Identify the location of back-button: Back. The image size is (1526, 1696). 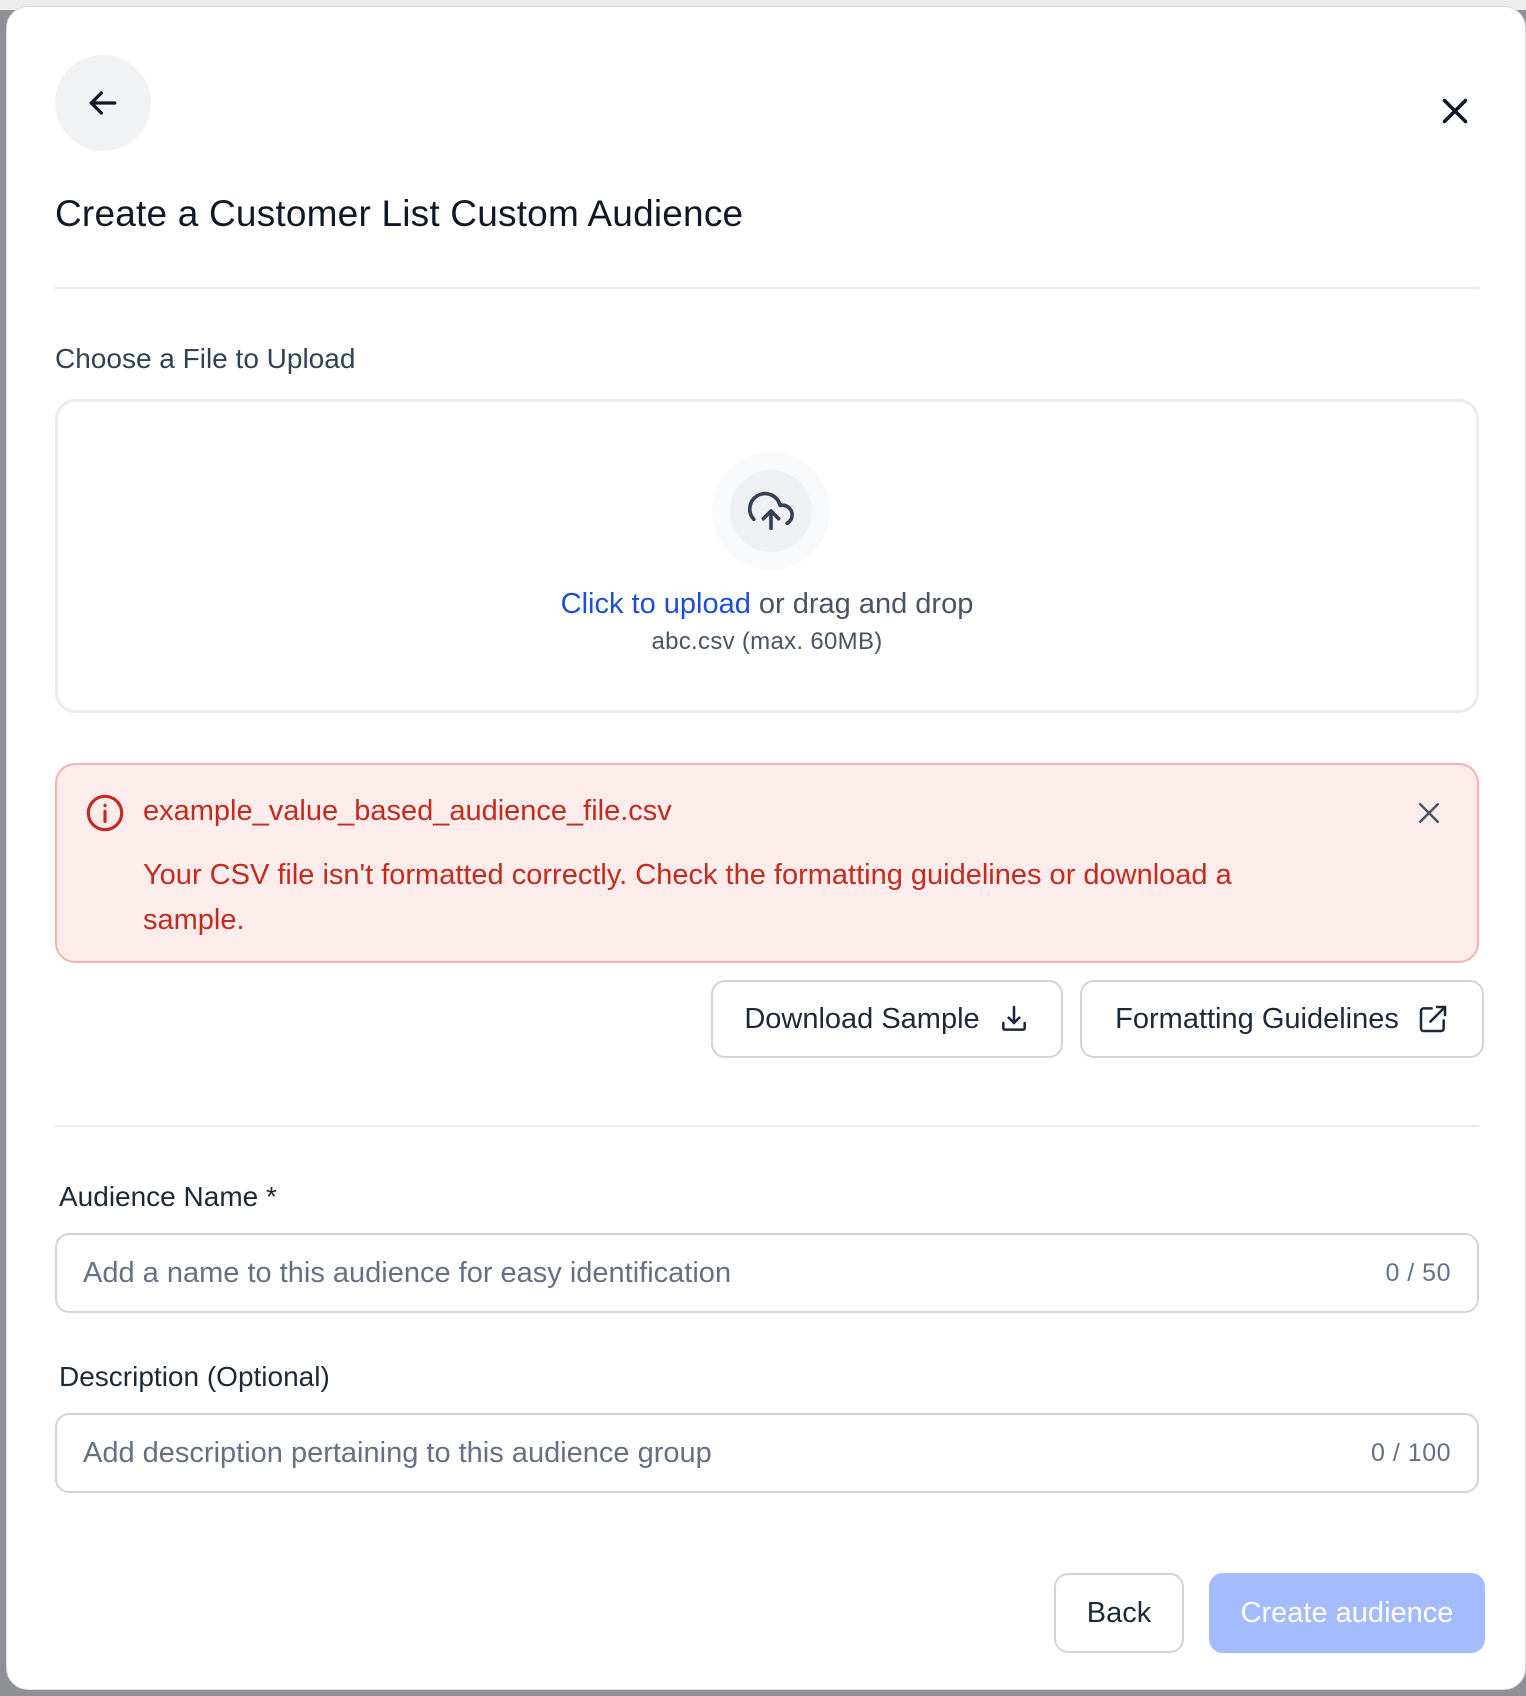
(1119, 1613).